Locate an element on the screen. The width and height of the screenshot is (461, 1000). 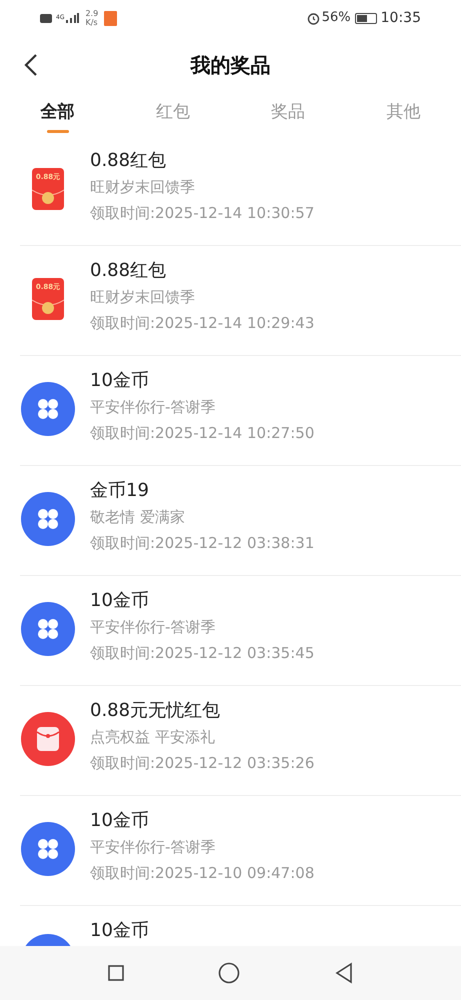
speed-value: 2.9 is located at coordinates (91, 13).